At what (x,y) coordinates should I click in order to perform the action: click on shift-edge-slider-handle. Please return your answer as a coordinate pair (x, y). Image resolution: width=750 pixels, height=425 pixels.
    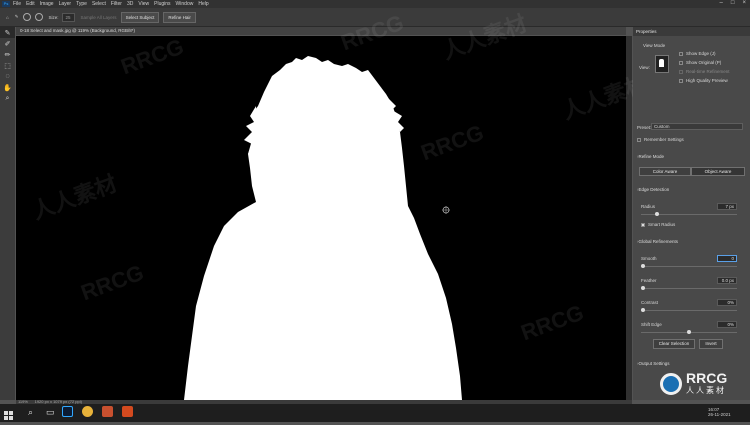
    Looking at the image, I should click on (689, 332).